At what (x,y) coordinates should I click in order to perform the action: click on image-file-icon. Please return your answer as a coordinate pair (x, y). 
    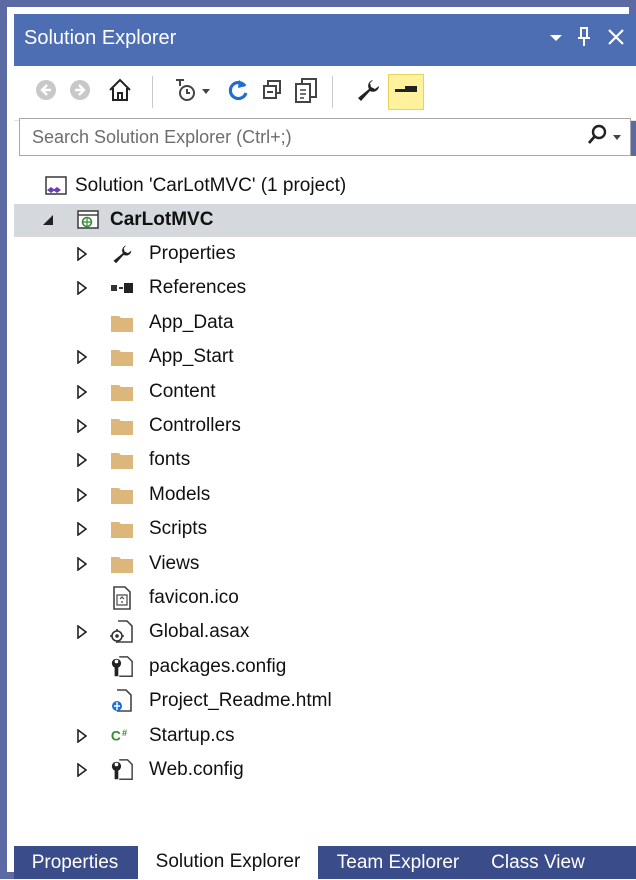
    Looking at the image, I should click on (122, 598).